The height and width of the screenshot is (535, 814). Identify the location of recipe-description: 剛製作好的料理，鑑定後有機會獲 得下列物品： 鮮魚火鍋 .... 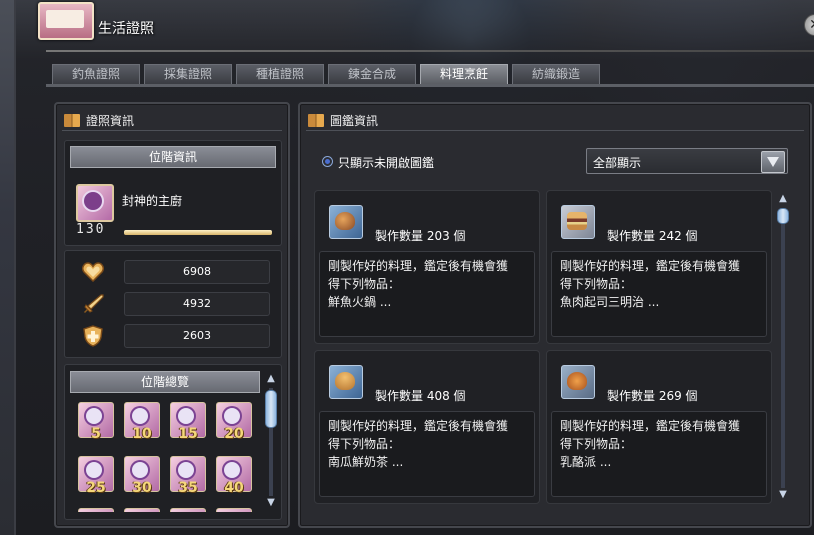
(427, 294).